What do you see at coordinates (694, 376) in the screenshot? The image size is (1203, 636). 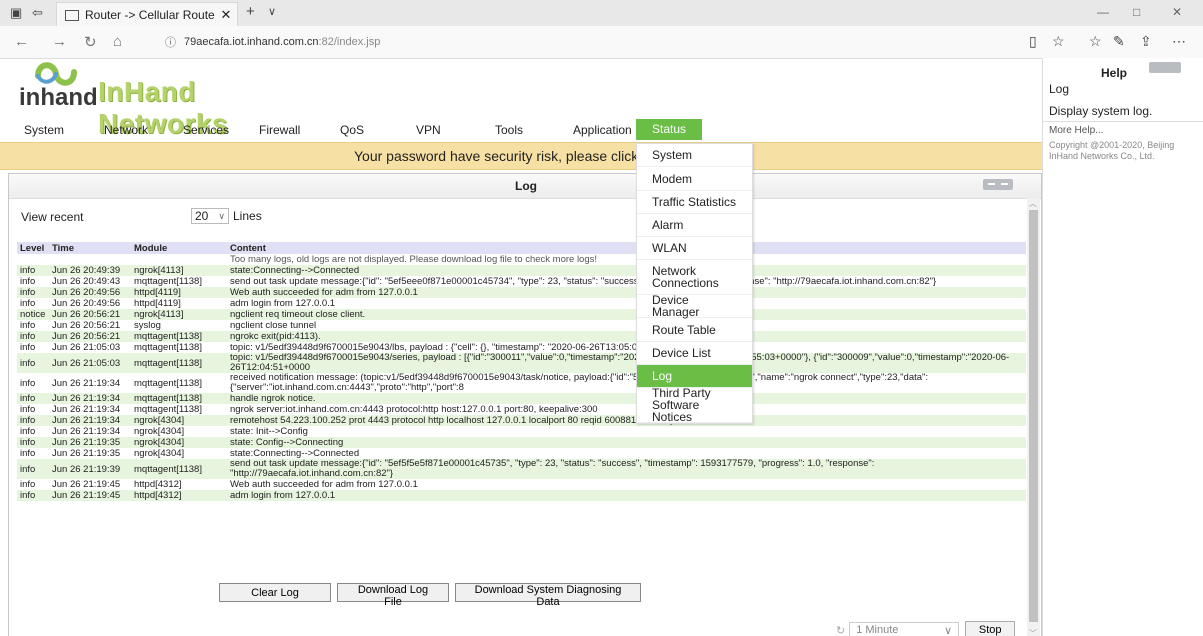 I see `dropdown-item-log: Log` at bounding box center [694, 376].